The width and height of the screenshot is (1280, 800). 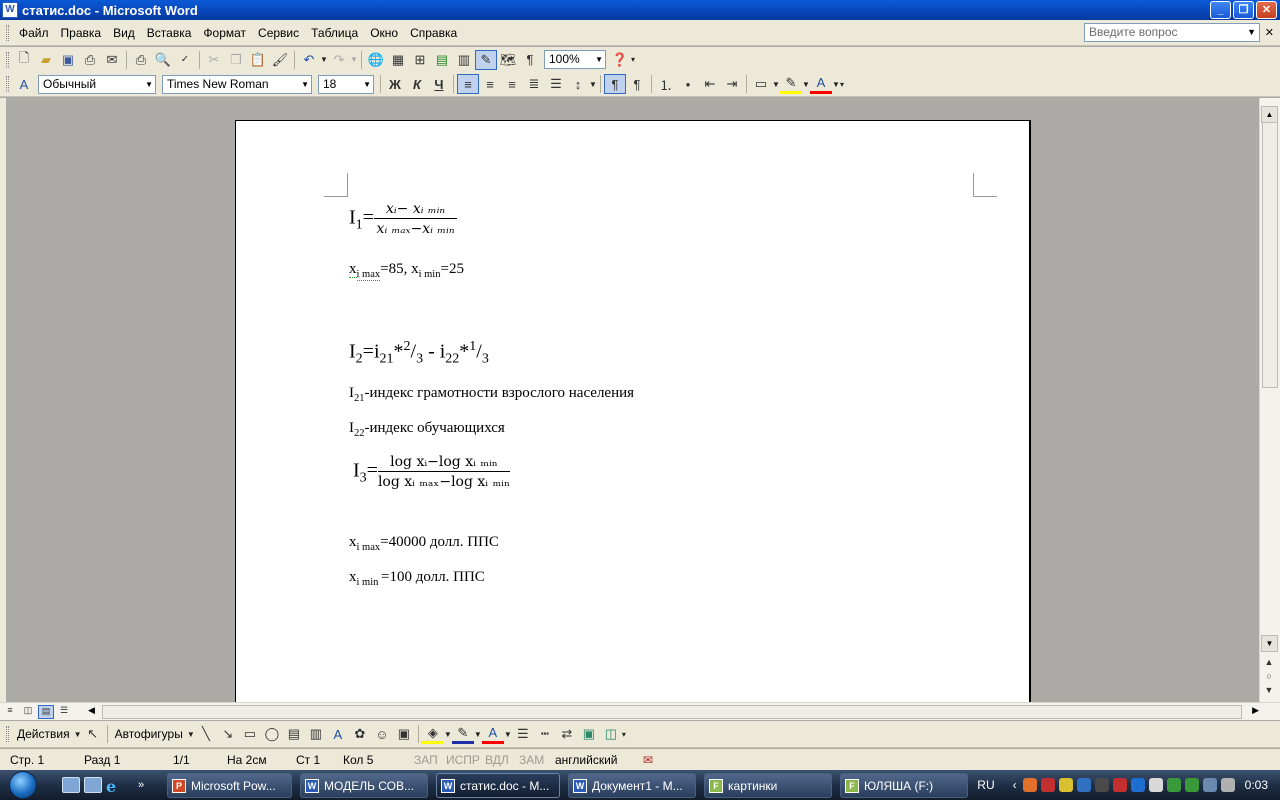 I want to click on paragraph-x-min: xi min =100 долл. ППС, so click(x=417, y=578).